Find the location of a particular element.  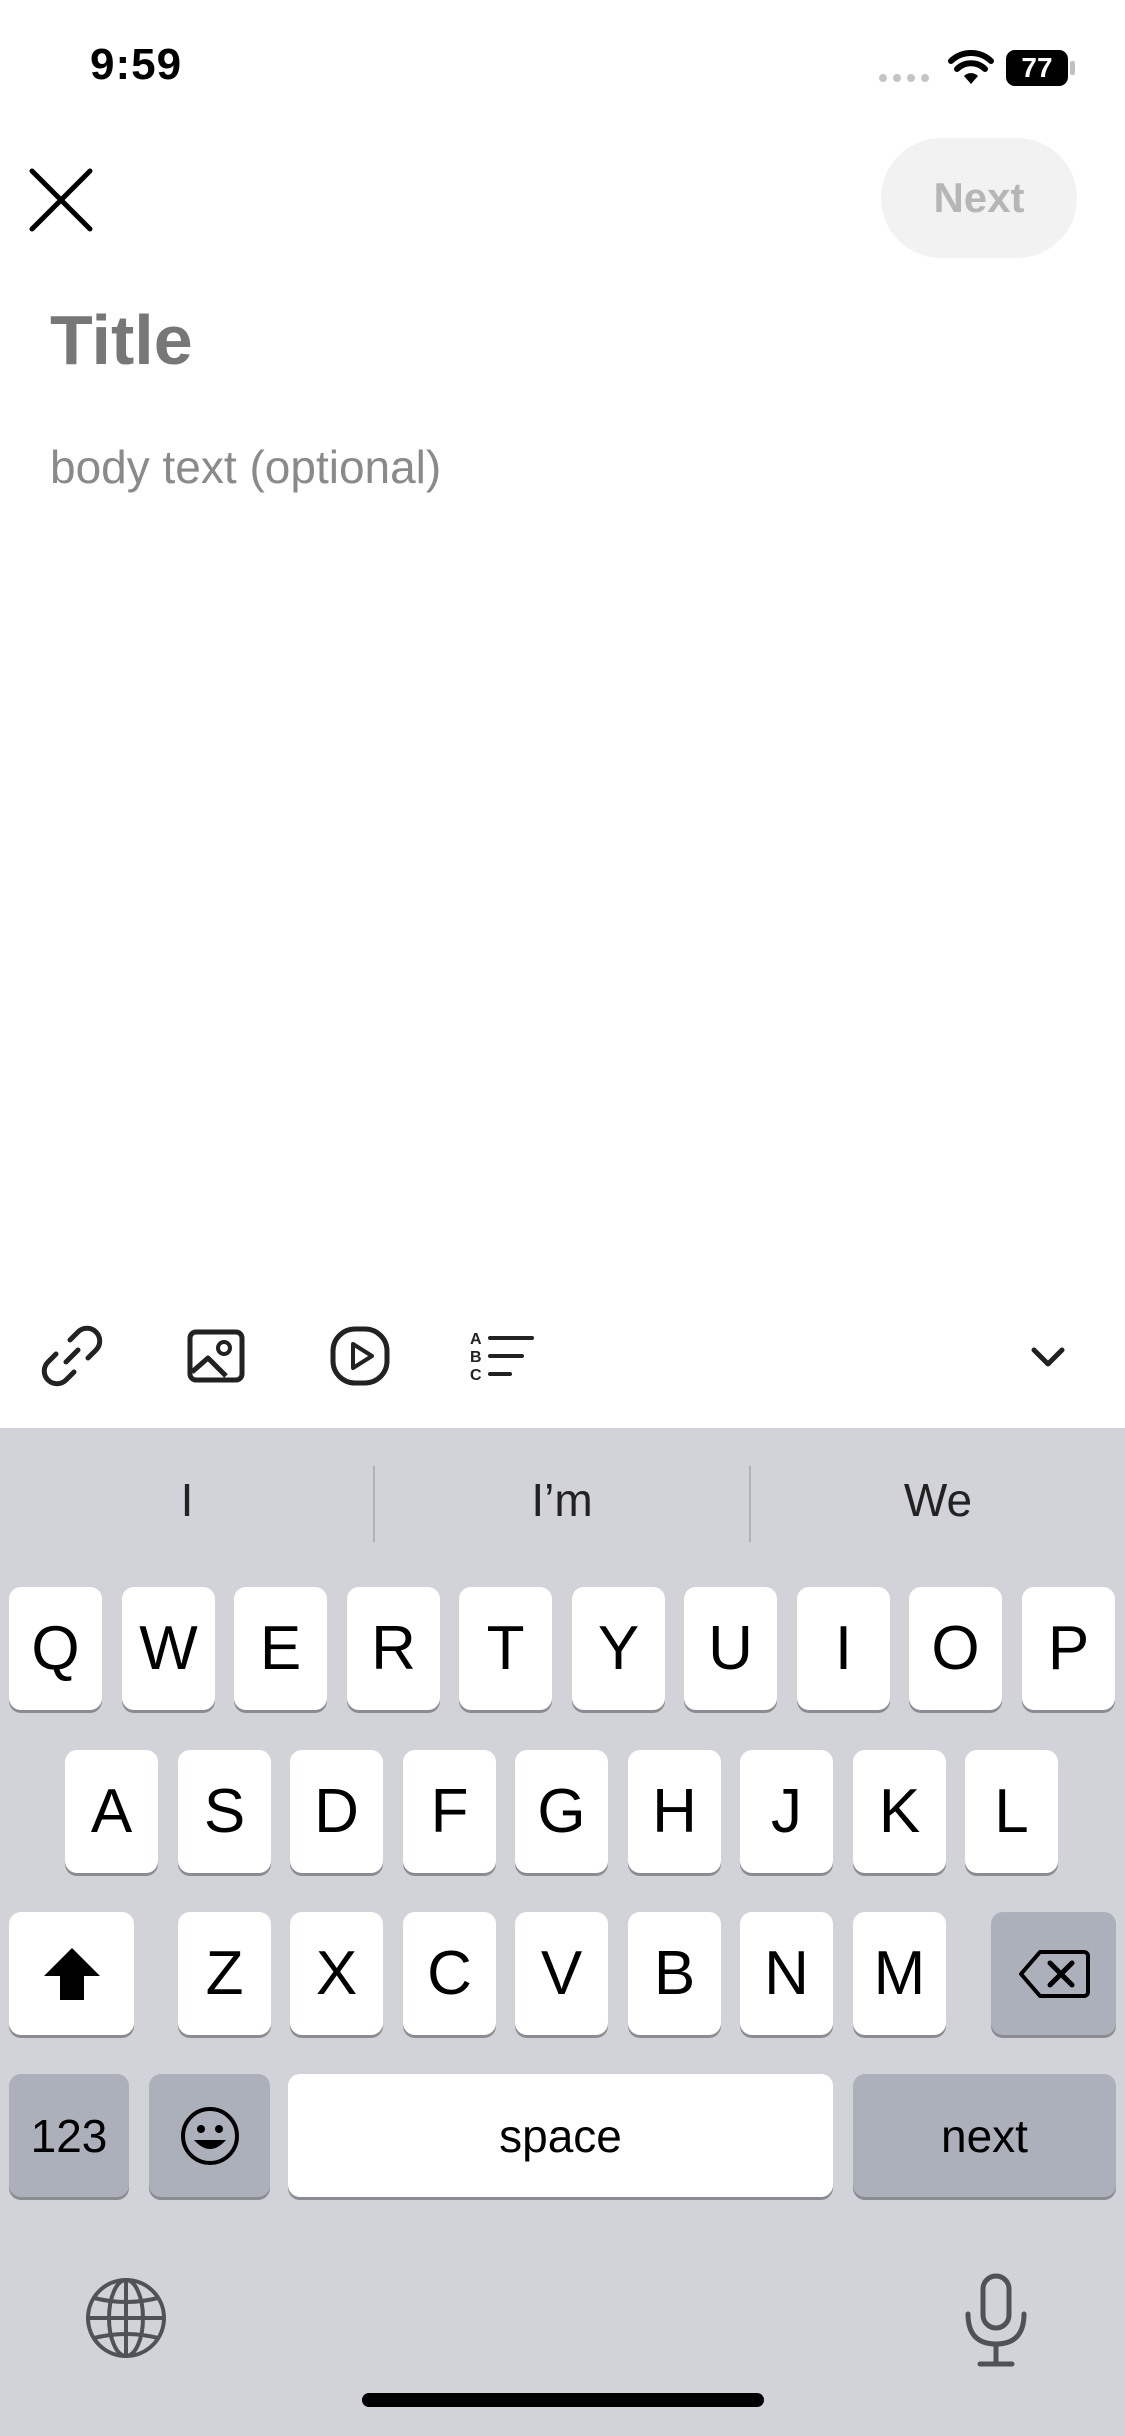

shift-icon is located at coordinates (71, 1973).